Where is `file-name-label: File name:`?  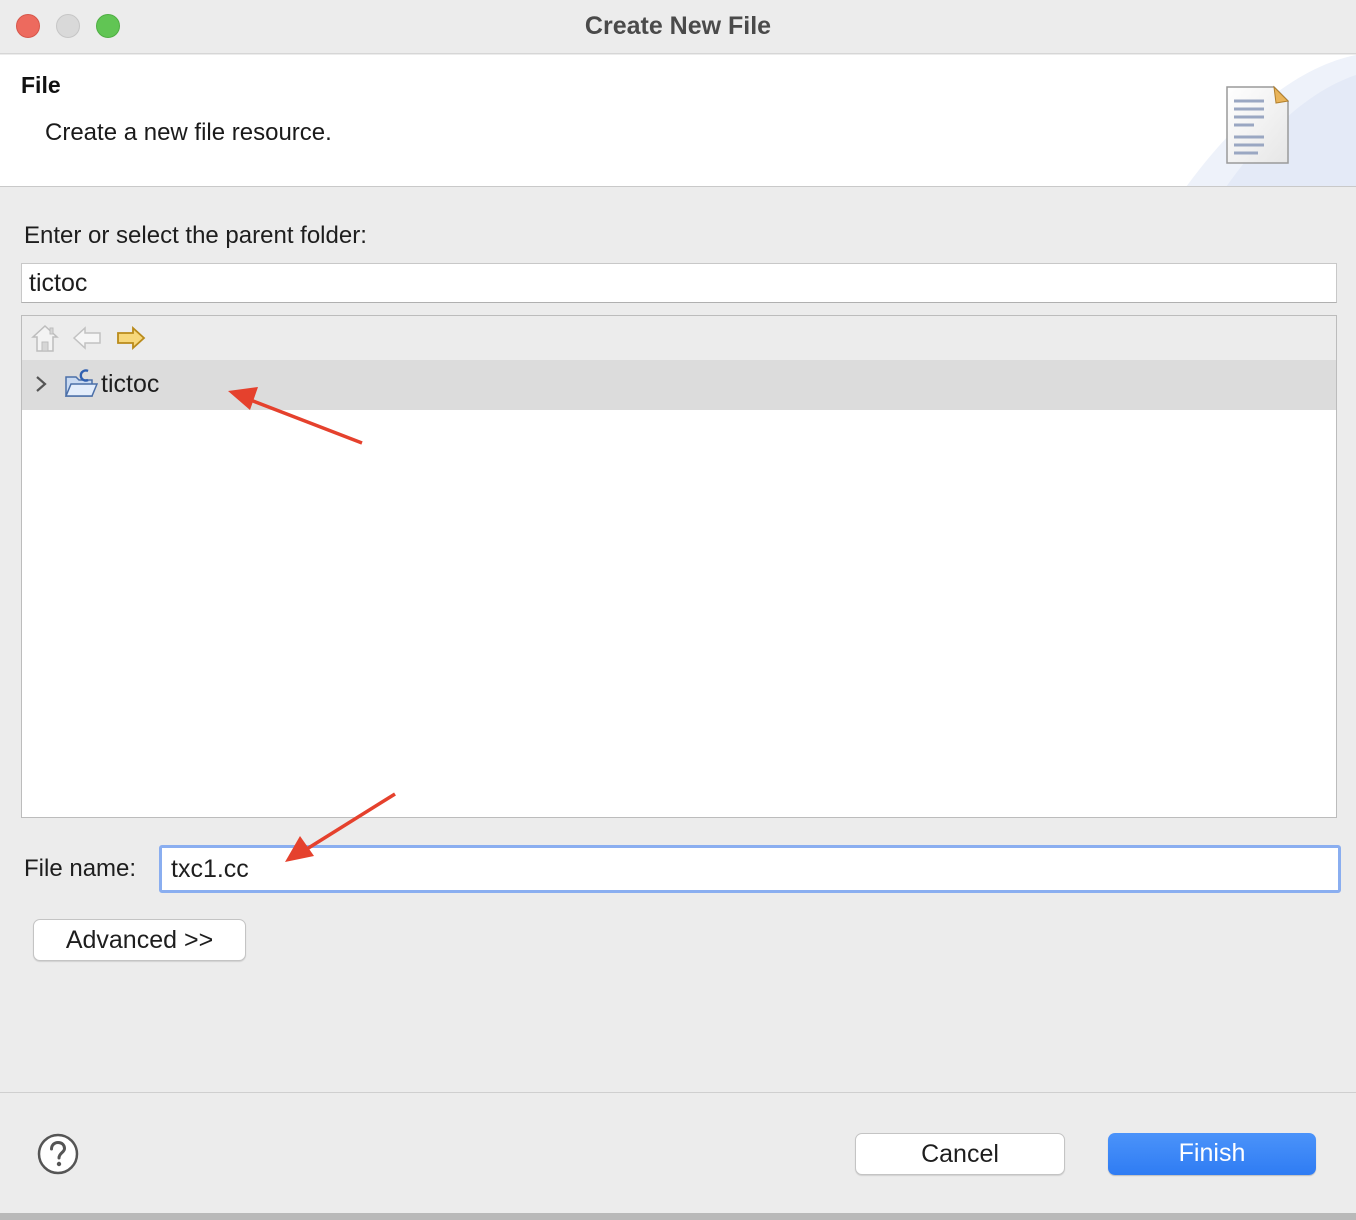
file-name-label: File name: is located at coordinates (80, 868).